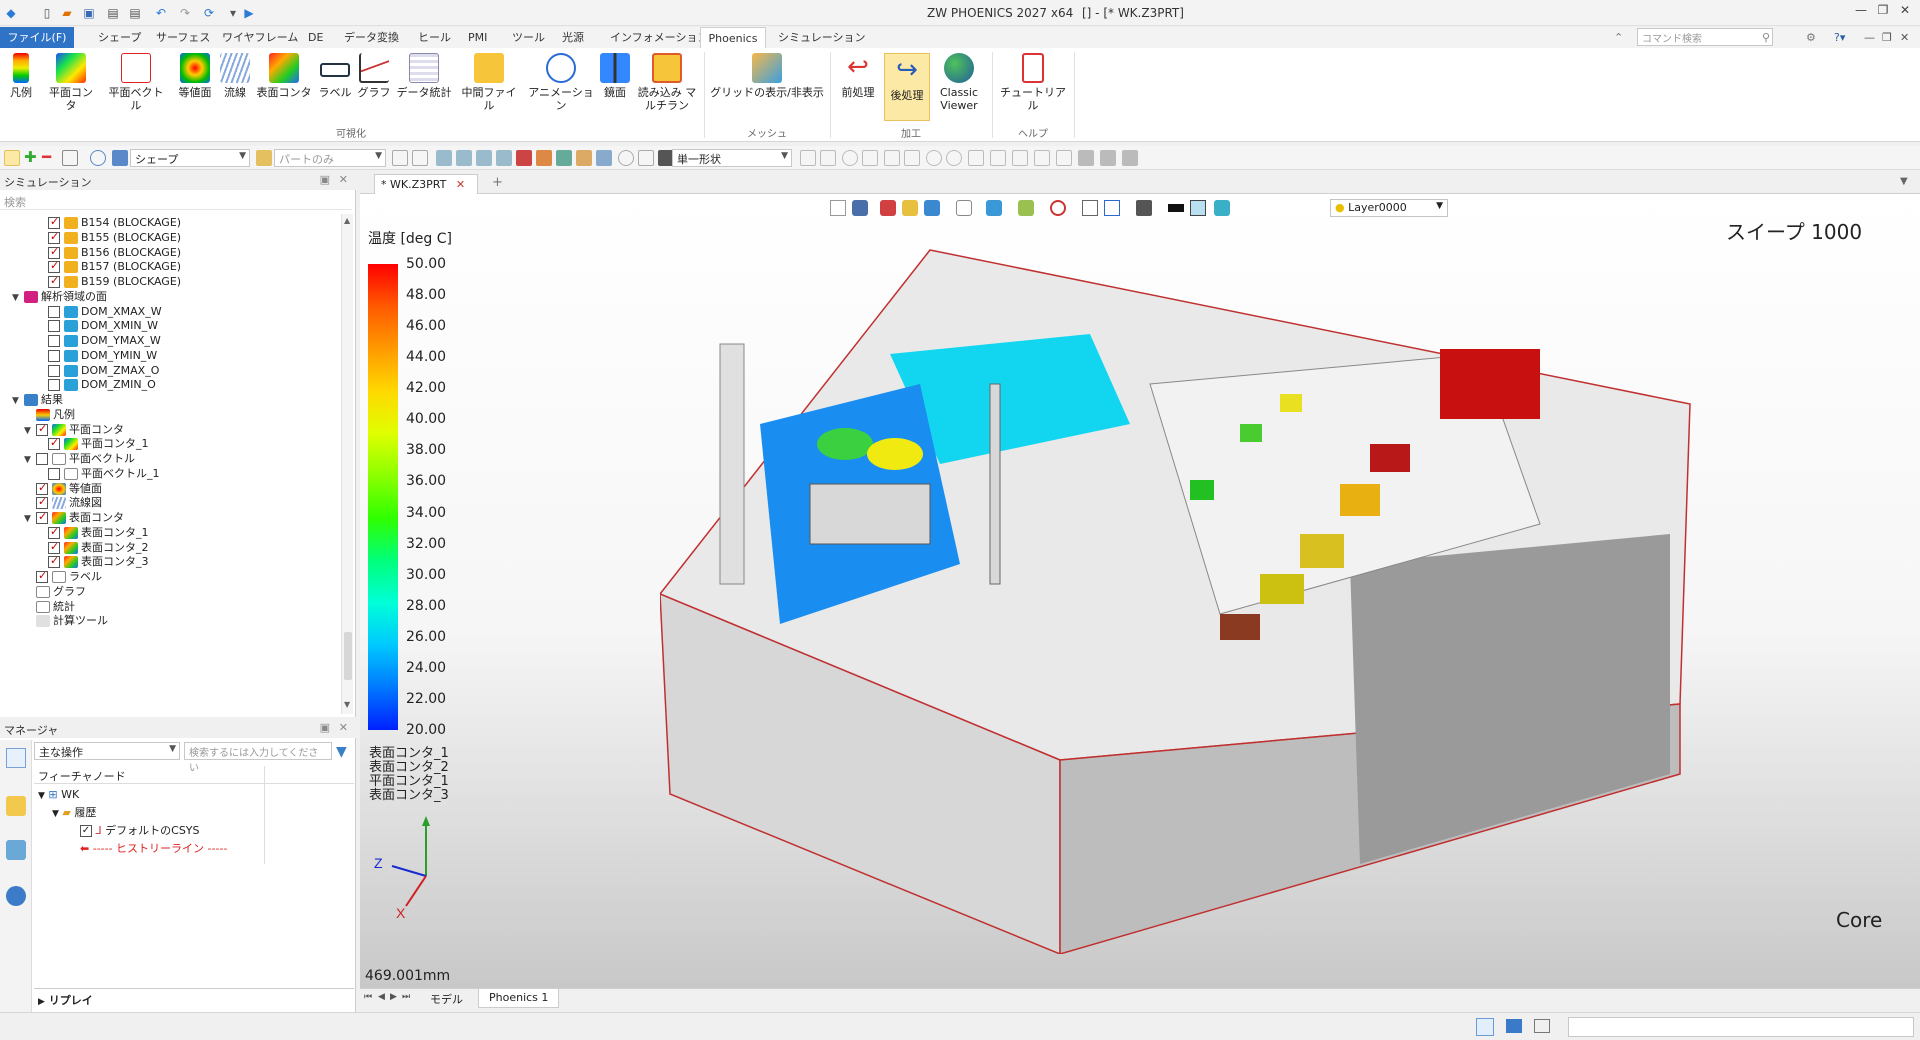  I want to click on tab-pmi: PMI, so click(477, 37).